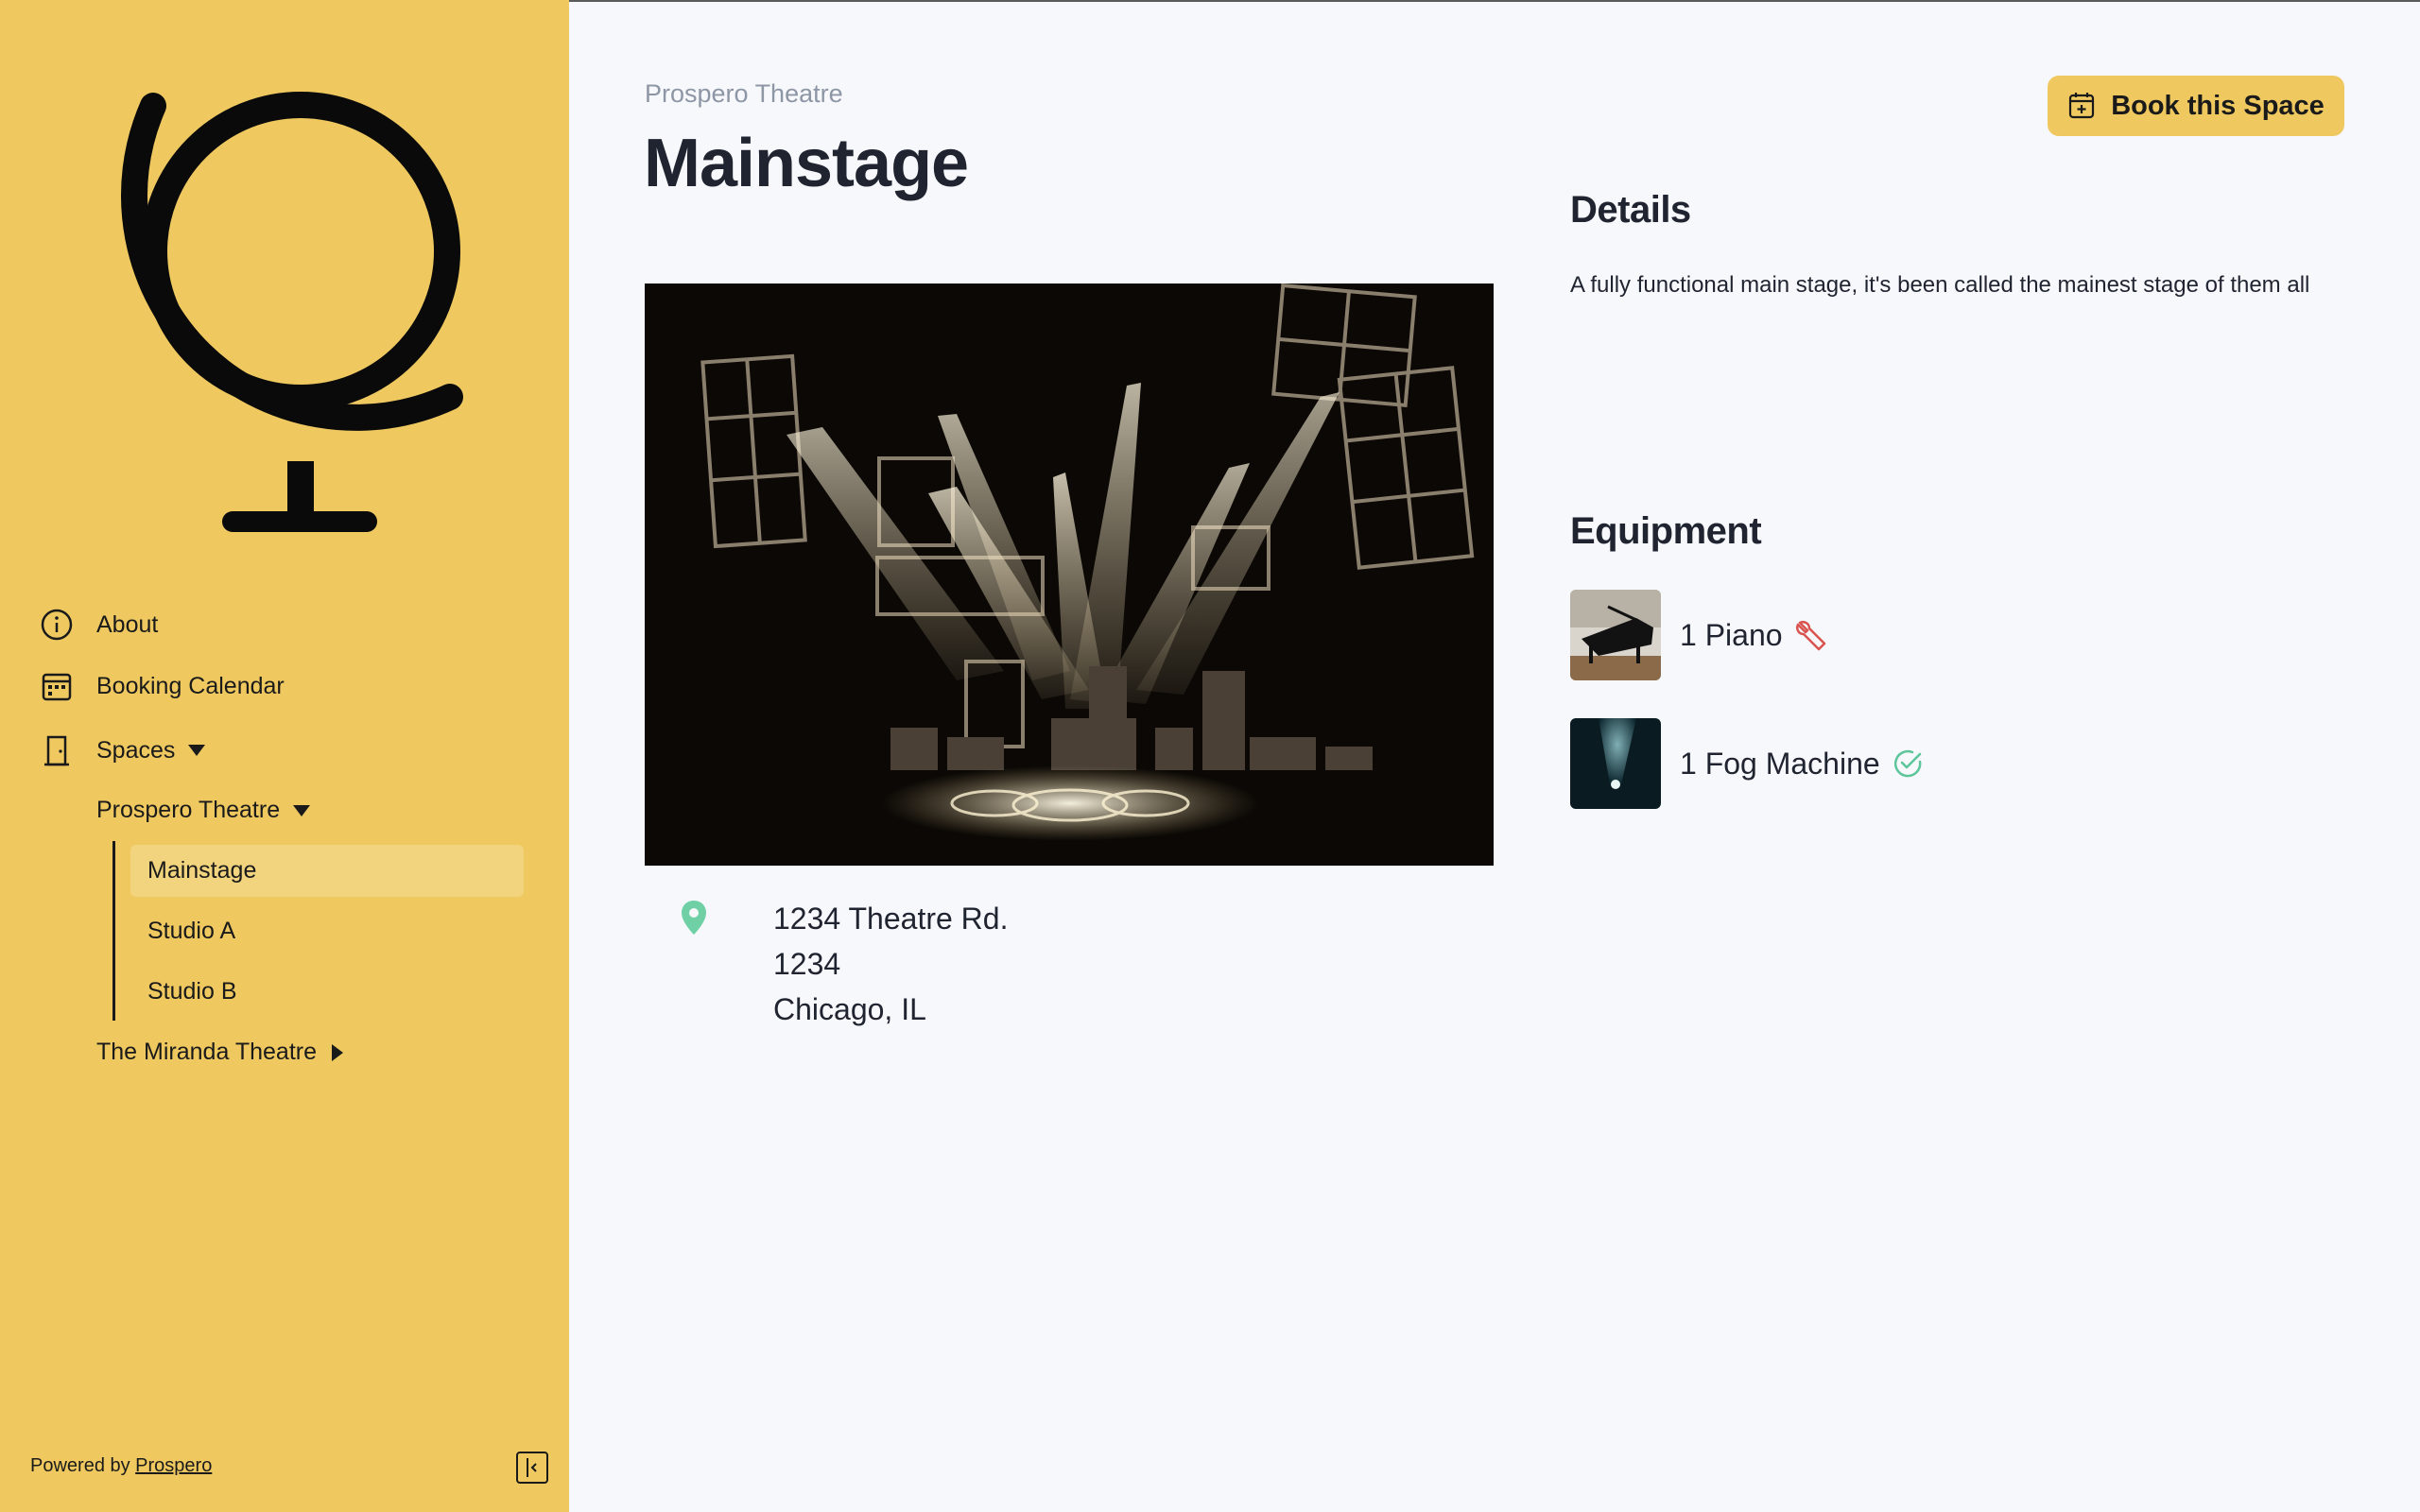  Describe the element at coordinates (2218, 105) in the screenshot. I see `book-space-label: Book this Space` at that location.